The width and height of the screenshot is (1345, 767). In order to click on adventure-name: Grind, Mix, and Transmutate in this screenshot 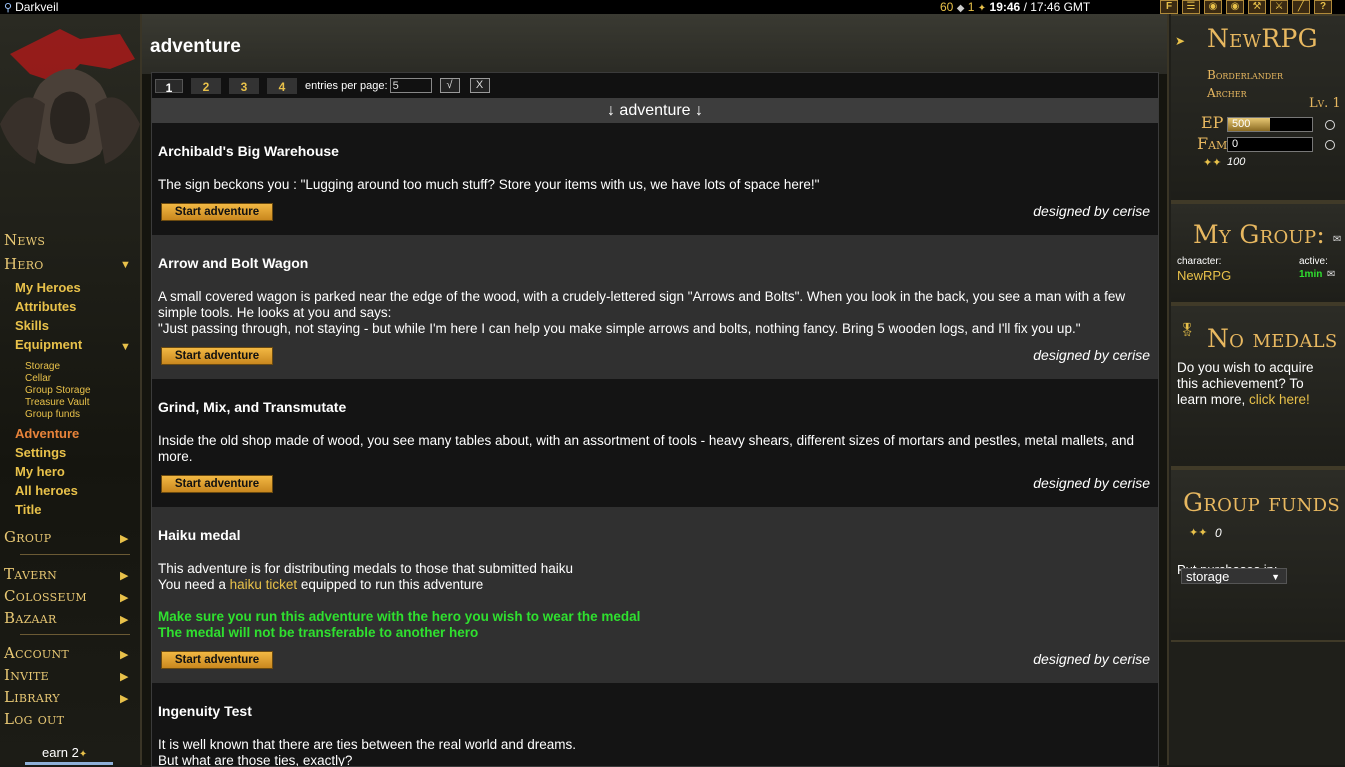, I will do `click(252, 407)`.